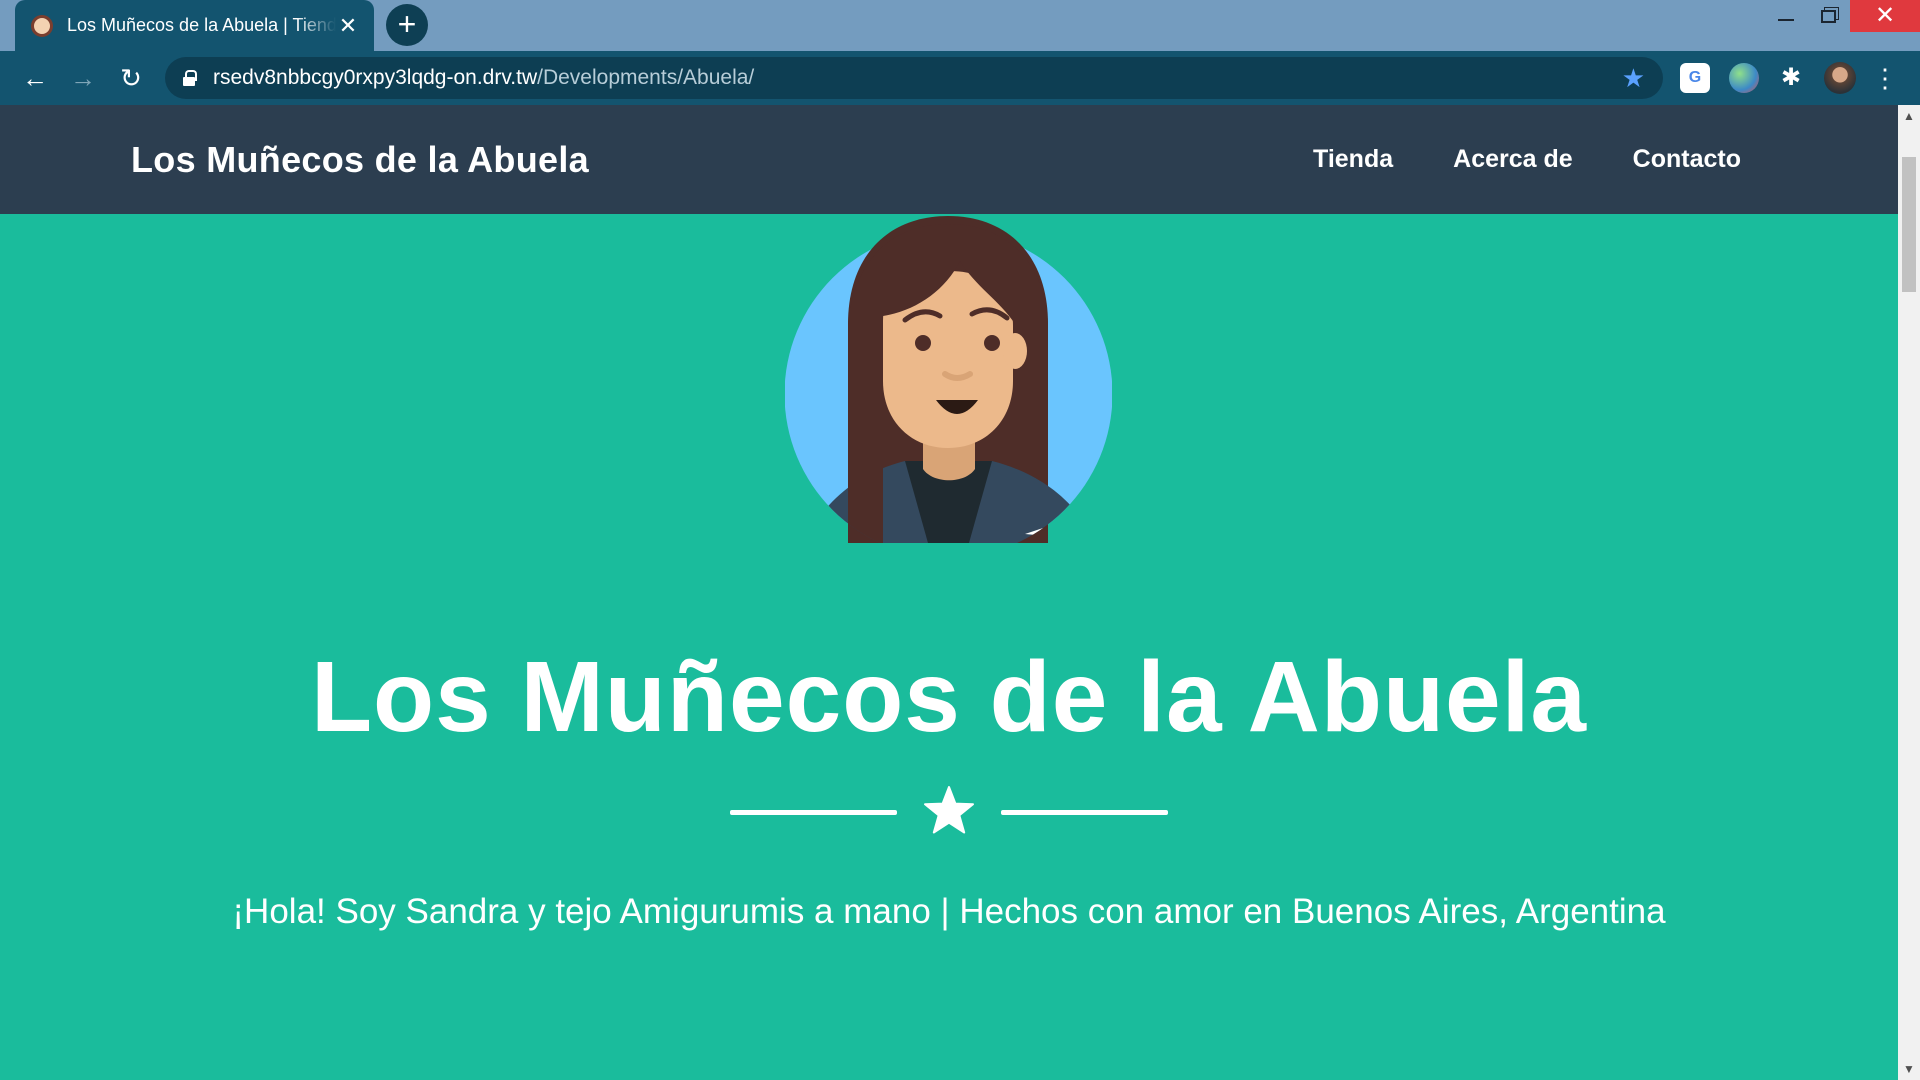  Describe the element at coordinates (35, 78) in the screenshot. I see `back-button: ←` at that location.